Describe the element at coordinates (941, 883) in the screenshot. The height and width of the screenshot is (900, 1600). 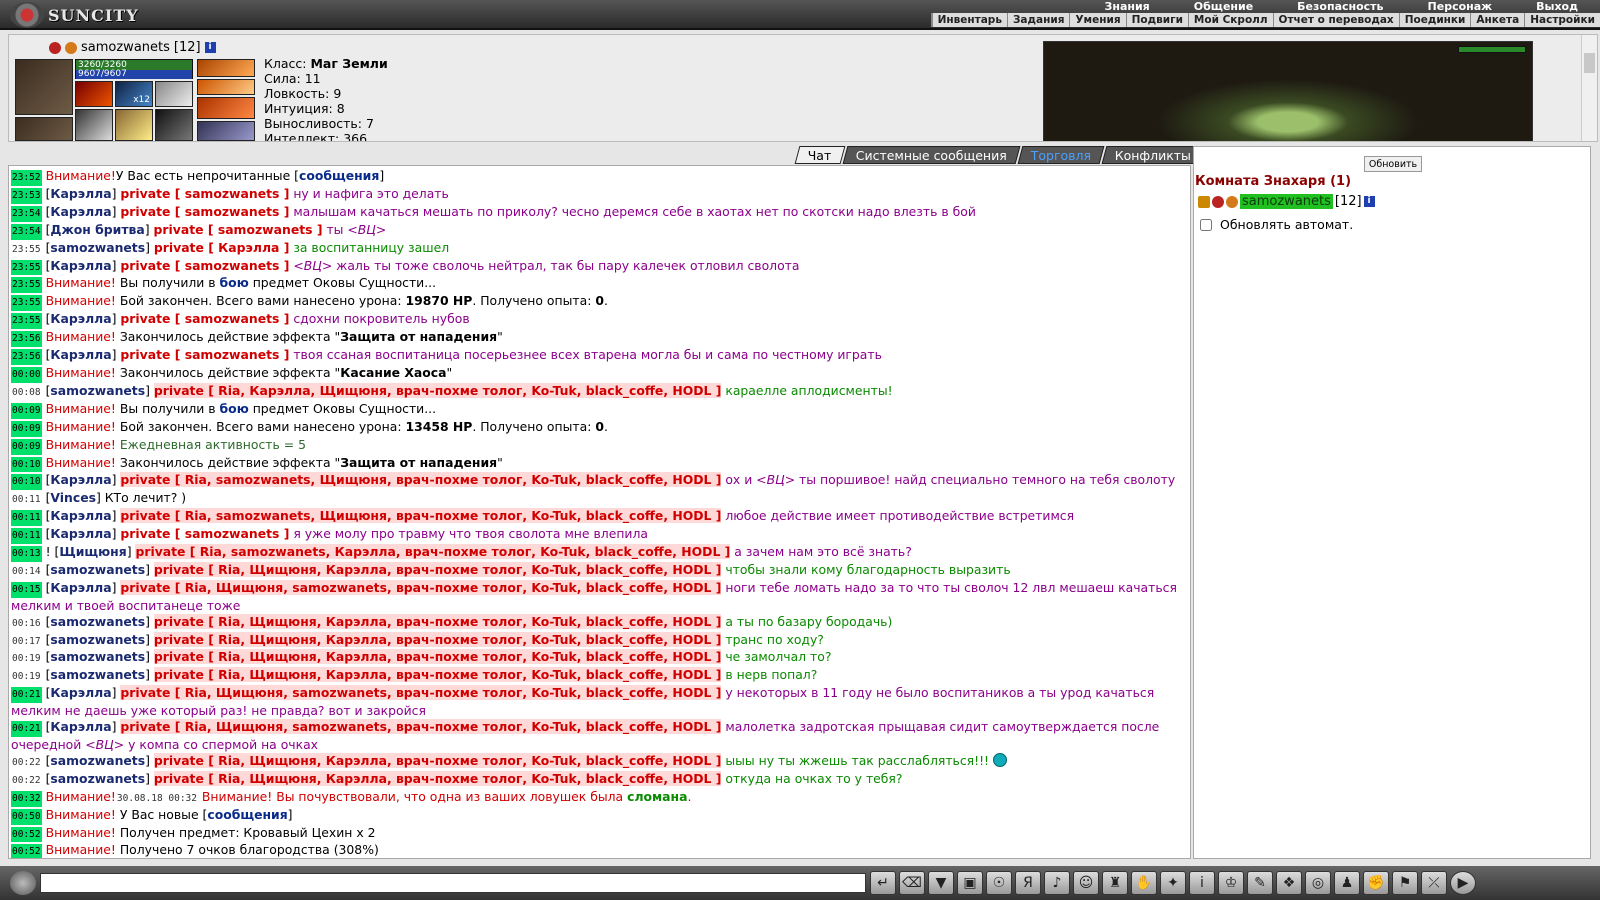
I see `filter-icon: ▼` at that location.